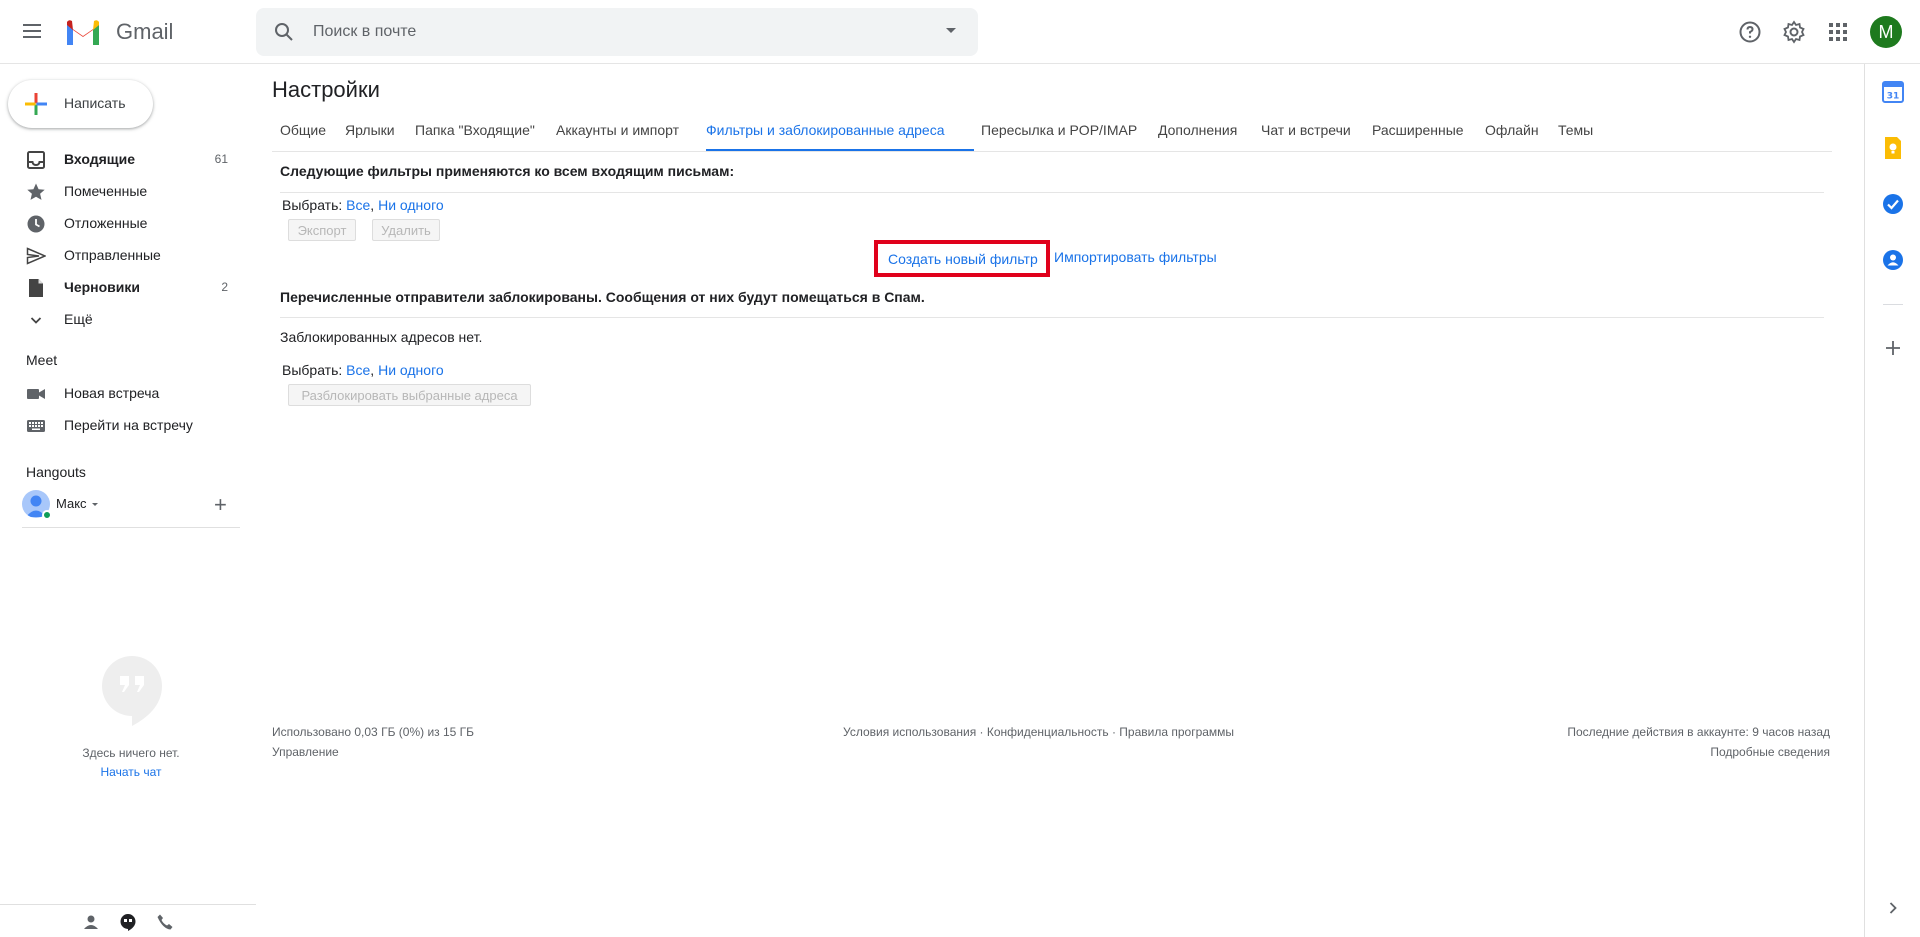 This screenshot has height=937, width=1920. I want to click on phone-icon, so click(165, 922).